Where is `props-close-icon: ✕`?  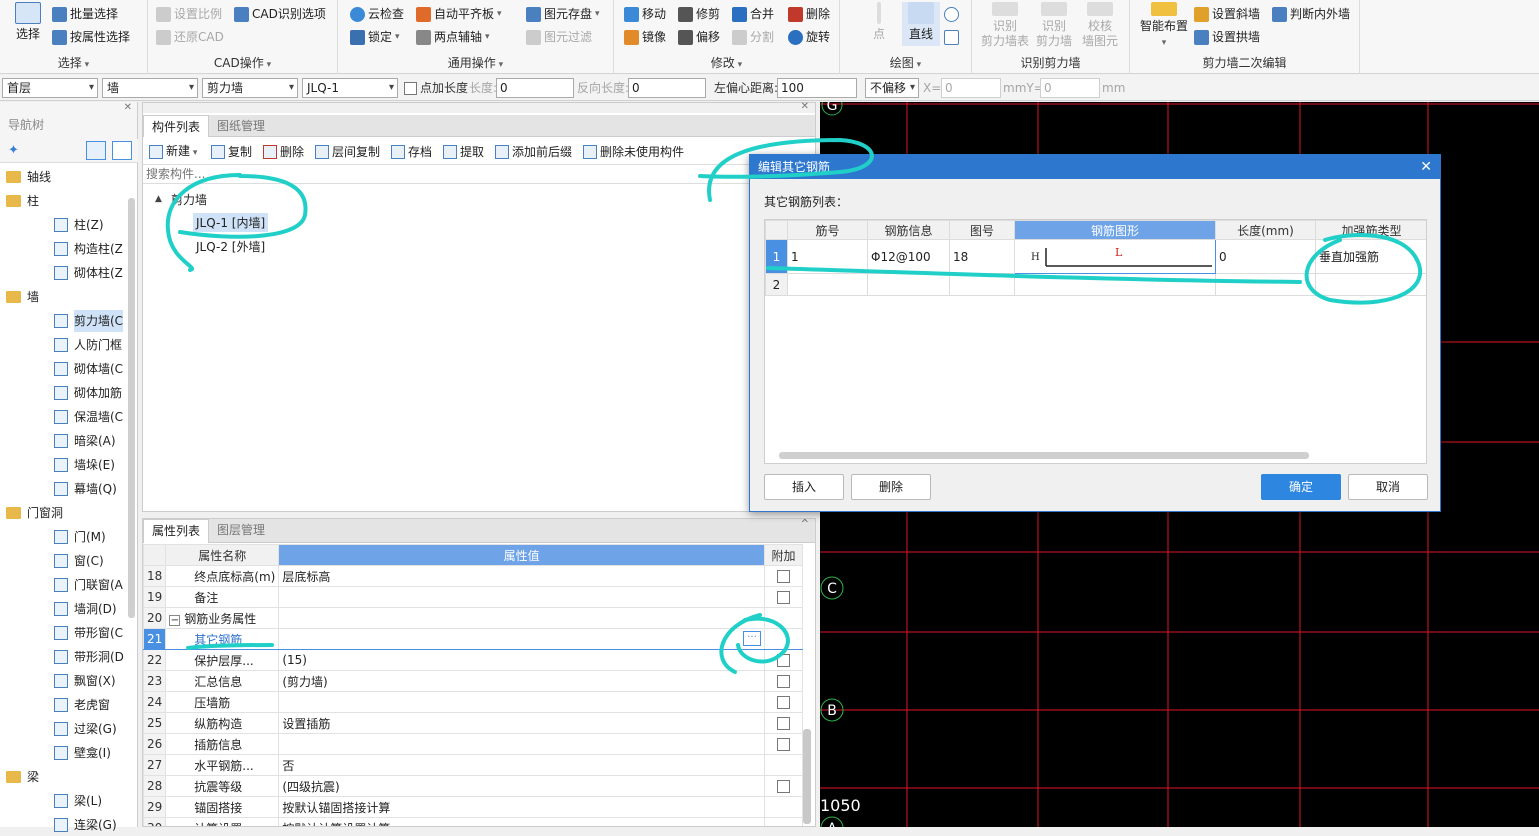 props-close-icon: ✕ is located at coordinates (805, 522).